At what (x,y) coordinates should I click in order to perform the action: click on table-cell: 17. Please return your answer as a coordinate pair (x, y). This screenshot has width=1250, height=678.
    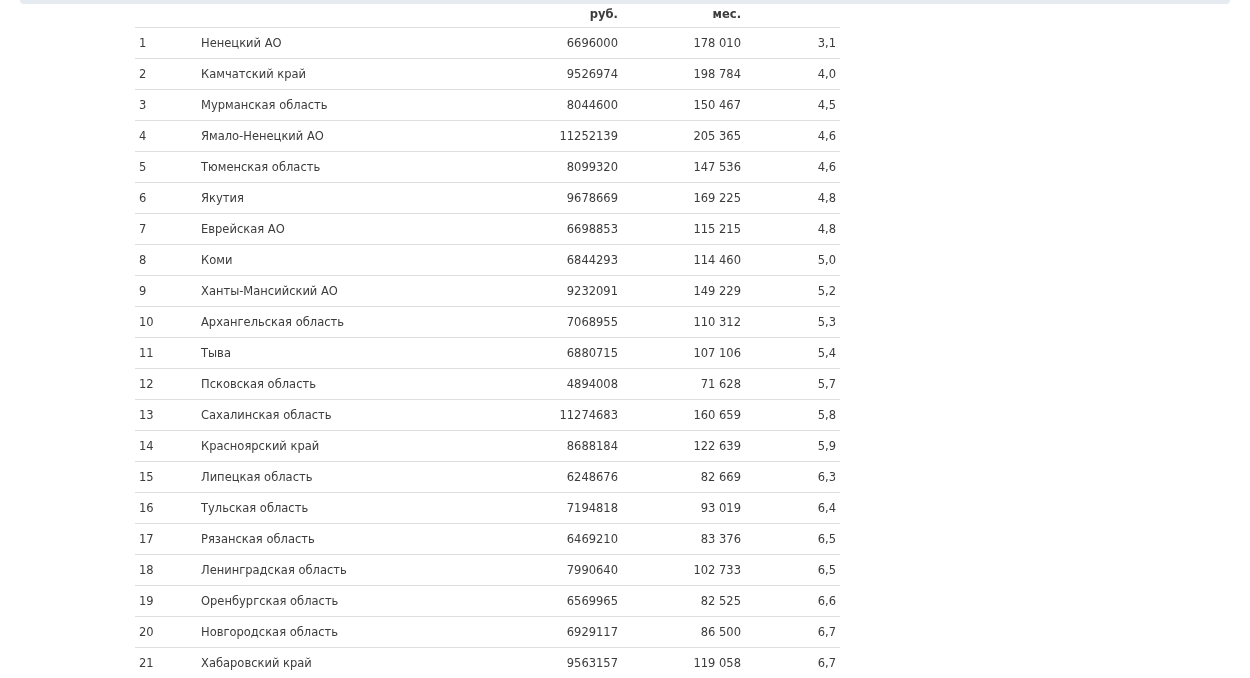
    Looking at the image, I should click on (146, 539).